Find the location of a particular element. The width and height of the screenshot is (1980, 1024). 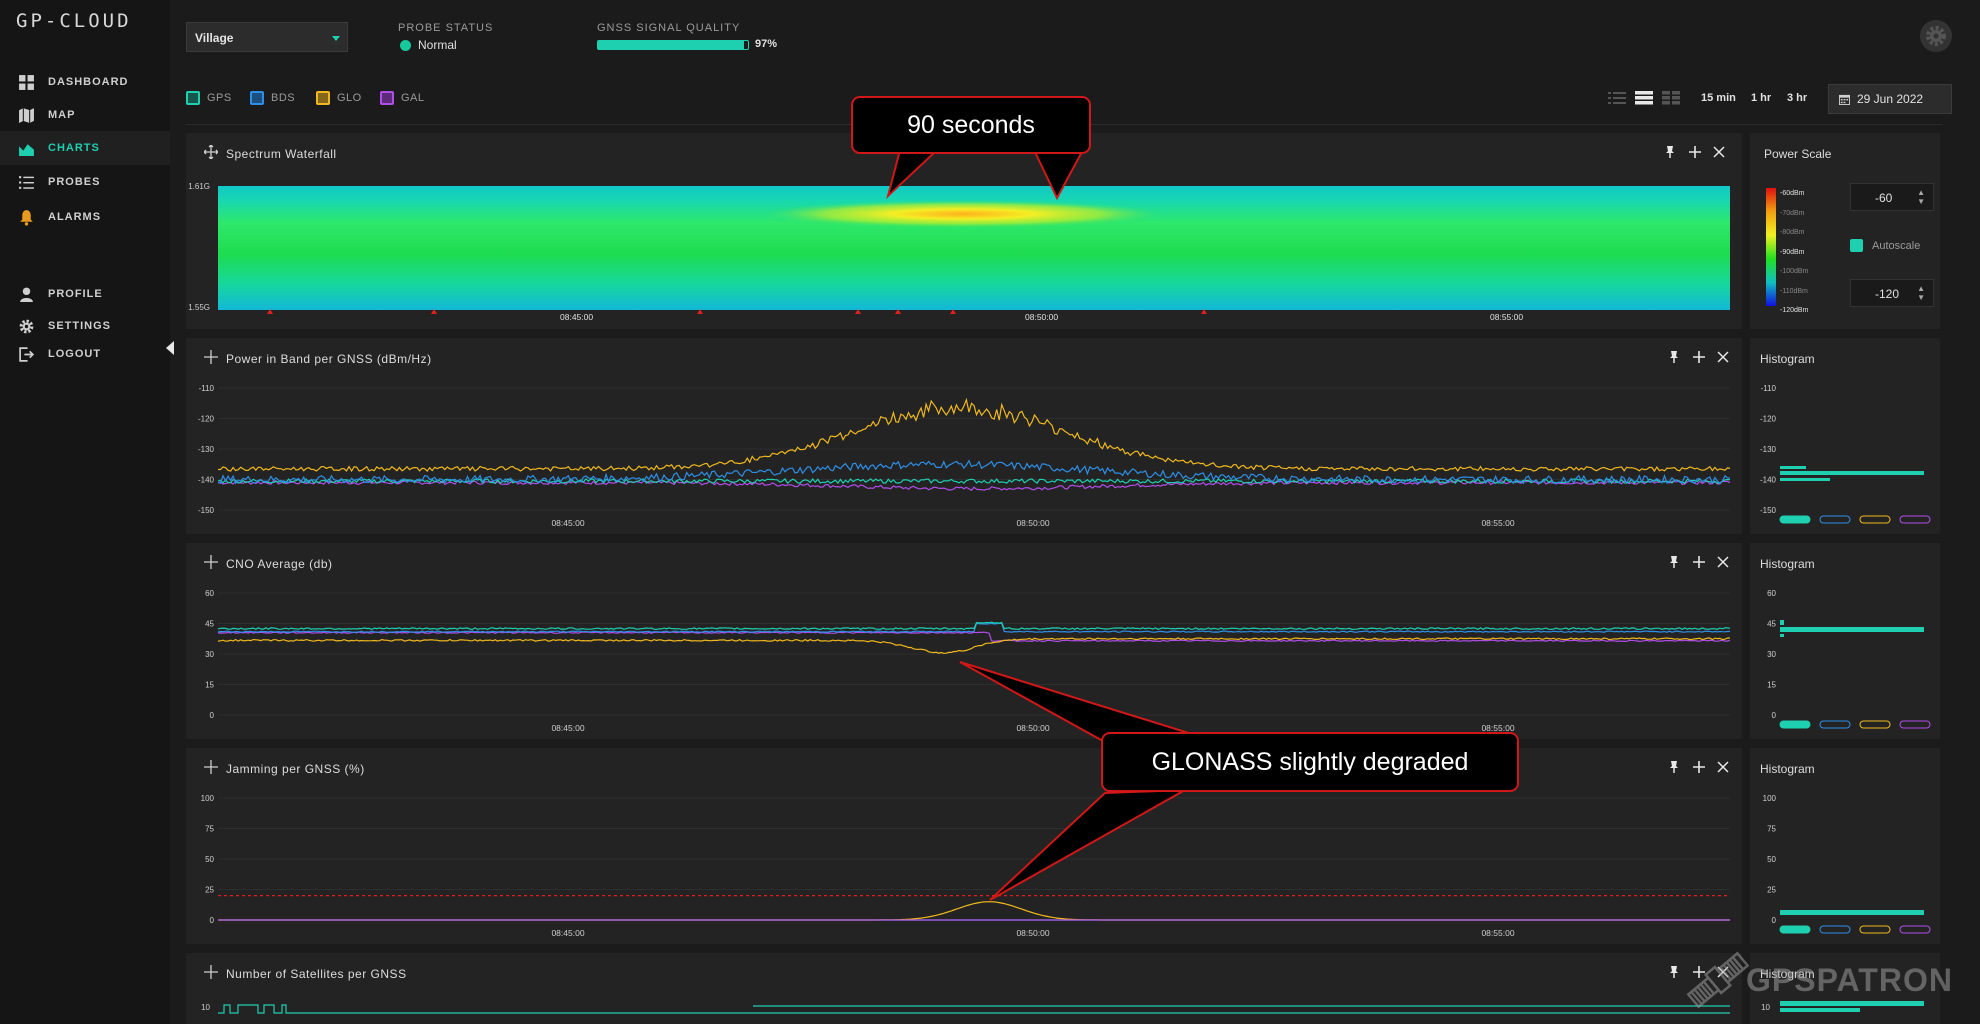

legend-label: BDS is located at coordinates (283, 98).